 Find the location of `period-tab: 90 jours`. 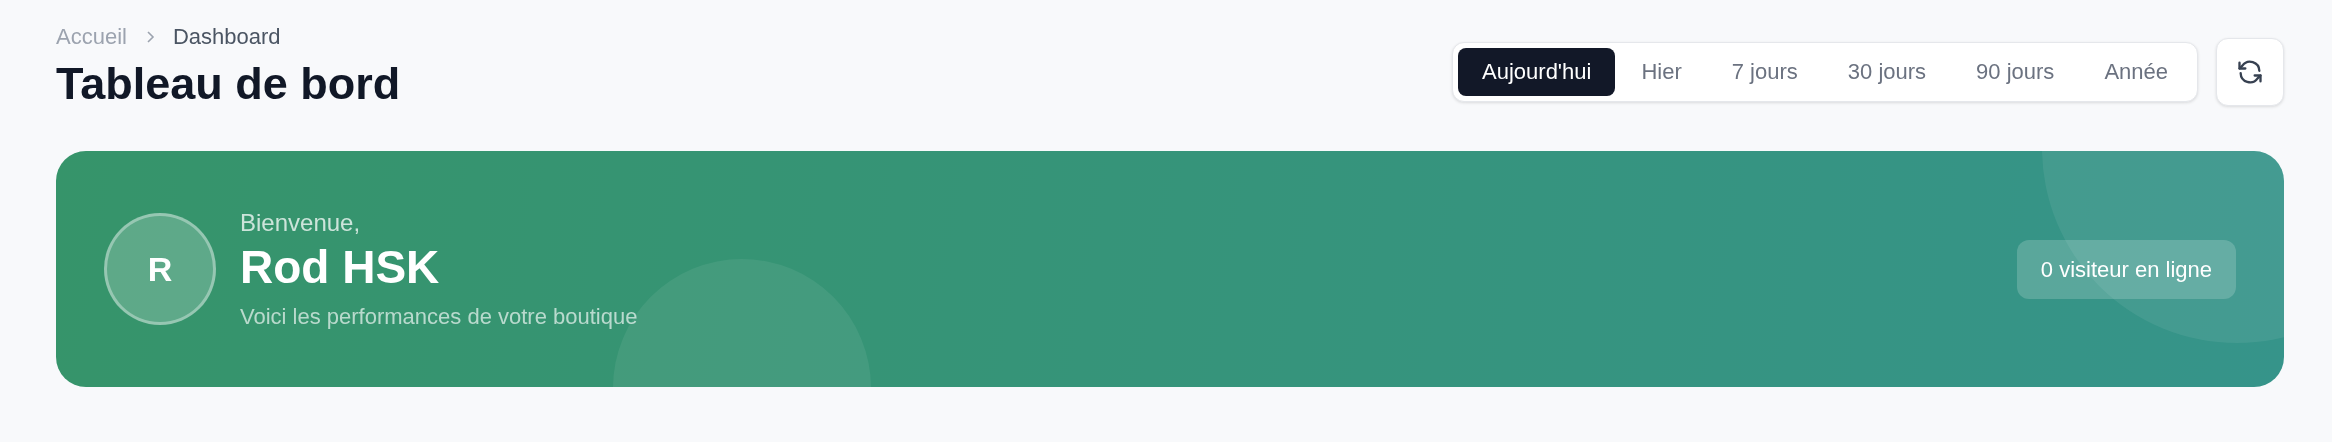

period-tab: 90 jours is located at coordinates (2015, 72).